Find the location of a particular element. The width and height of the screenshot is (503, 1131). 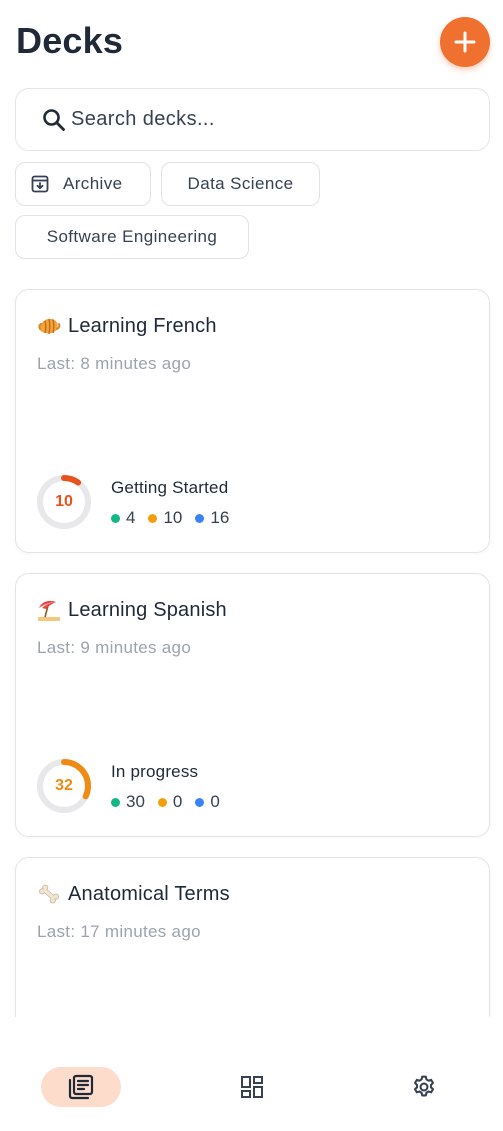

nav-dashboard is located at coordinates (252, 1087).